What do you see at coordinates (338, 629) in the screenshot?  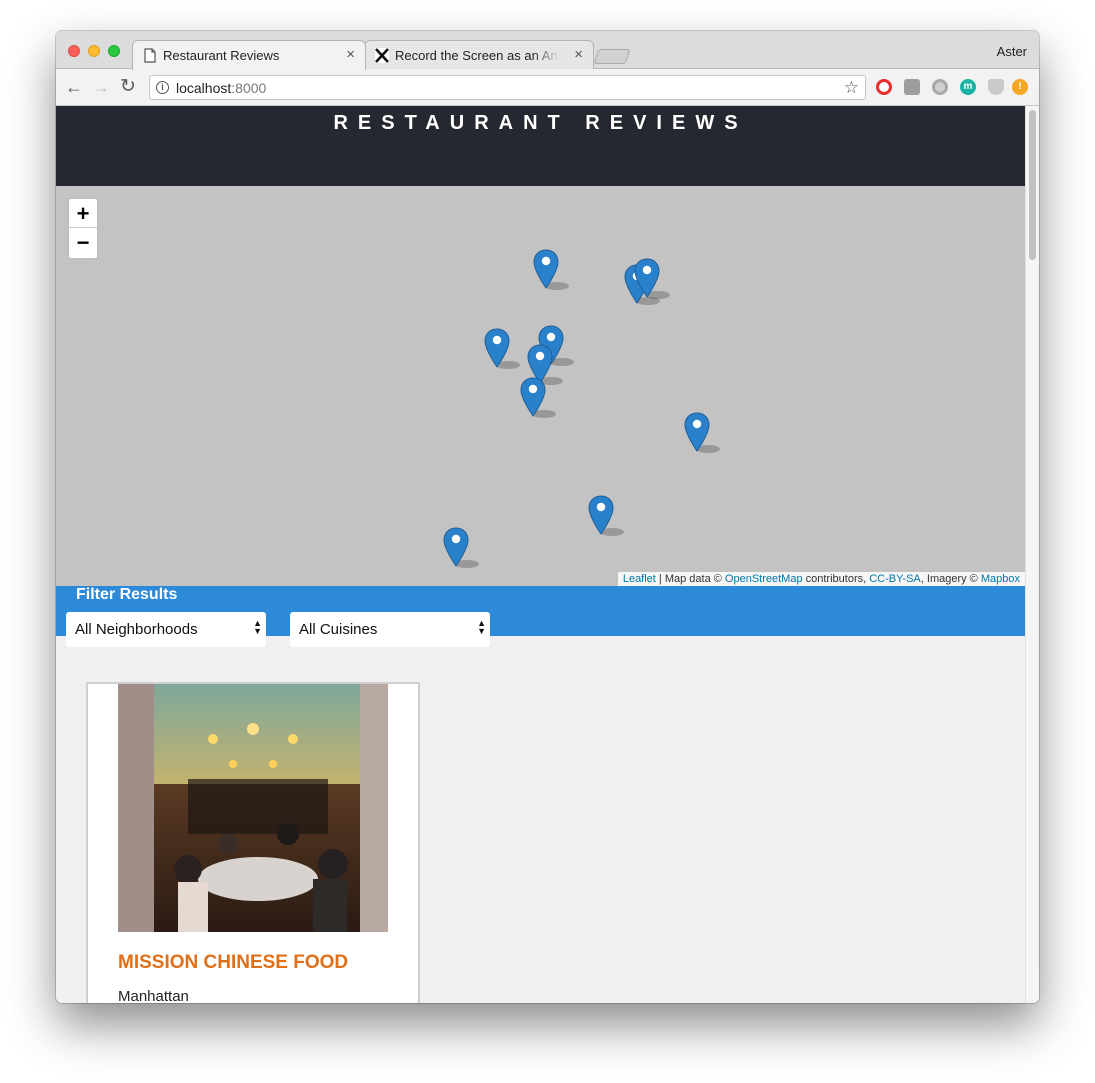 I see `cuisines-selected: All Cuisines` at bounding box center [338, 629].